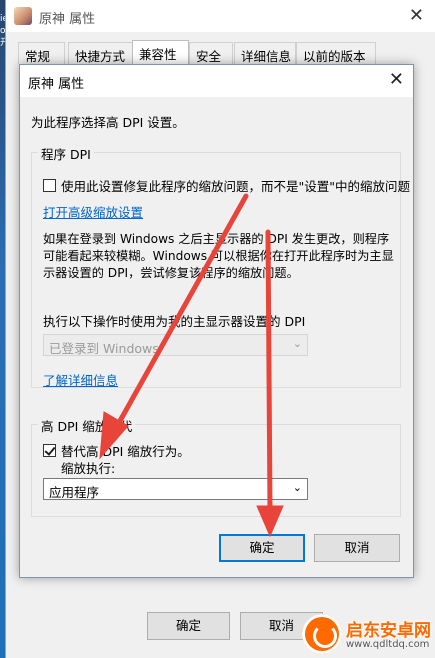  Describe the element at coordinates (262, 548) in the screenshot. I see `dialog-ok-button: 确定` at that location.